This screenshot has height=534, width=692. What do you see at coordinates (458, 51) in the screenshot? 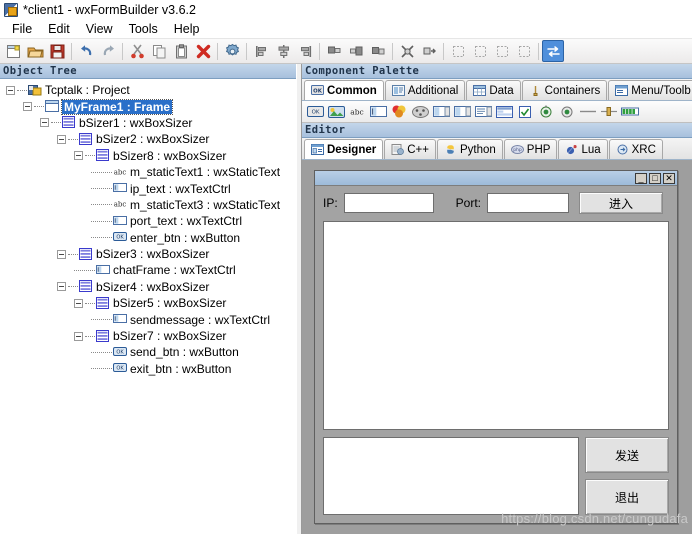
I see `border-left-icon` at bounding box center [458, 51].